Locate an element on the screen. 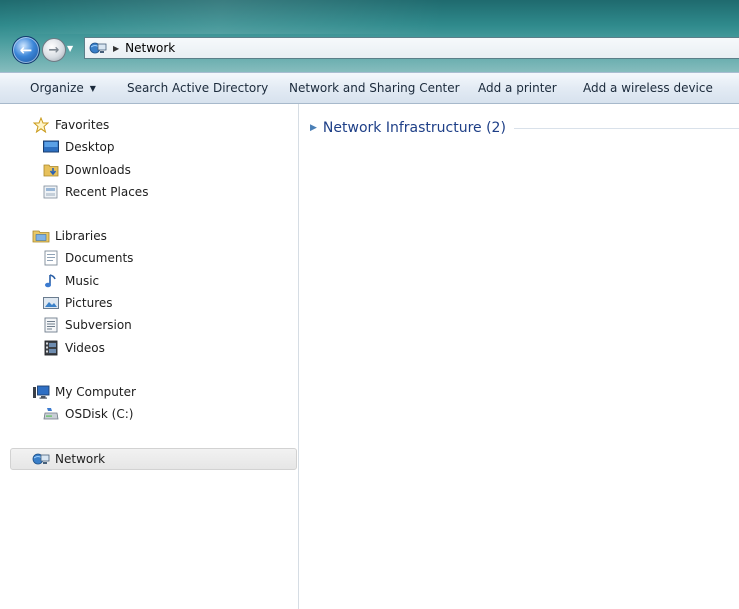 This screenshot has width=739, height=609. nav-item-desktop: Desktop is located at coordinates (78, 147).